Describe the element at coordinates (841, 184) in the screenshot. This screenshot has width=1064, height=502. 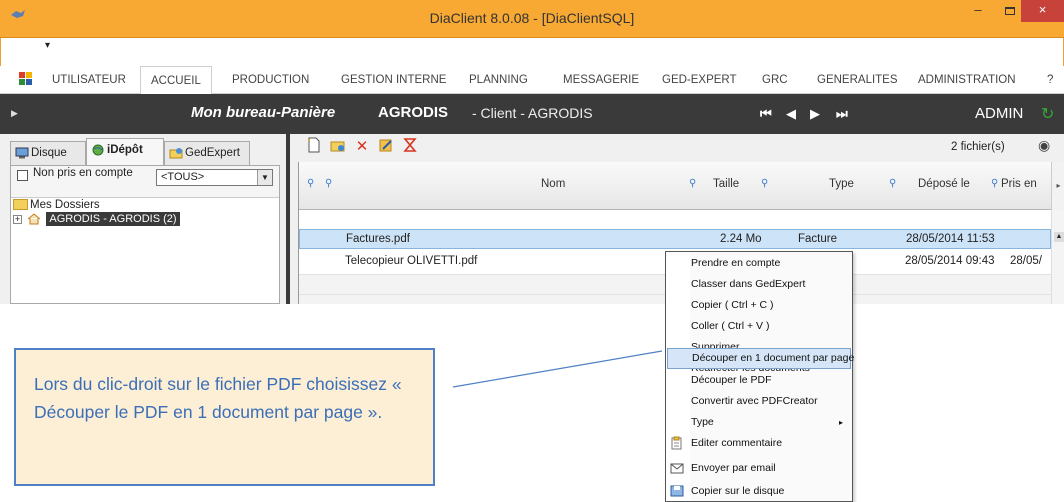
I see `column-type: Type` at that location.